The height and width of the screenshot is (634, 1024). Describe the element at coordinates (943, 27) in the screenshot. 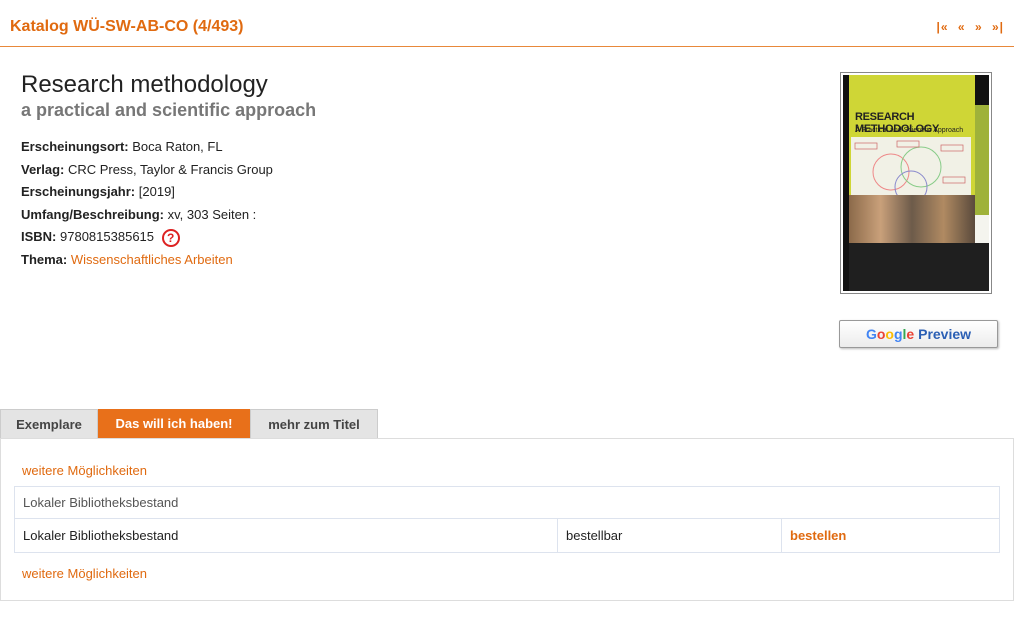

I see `first-record-button: |«` at that location.